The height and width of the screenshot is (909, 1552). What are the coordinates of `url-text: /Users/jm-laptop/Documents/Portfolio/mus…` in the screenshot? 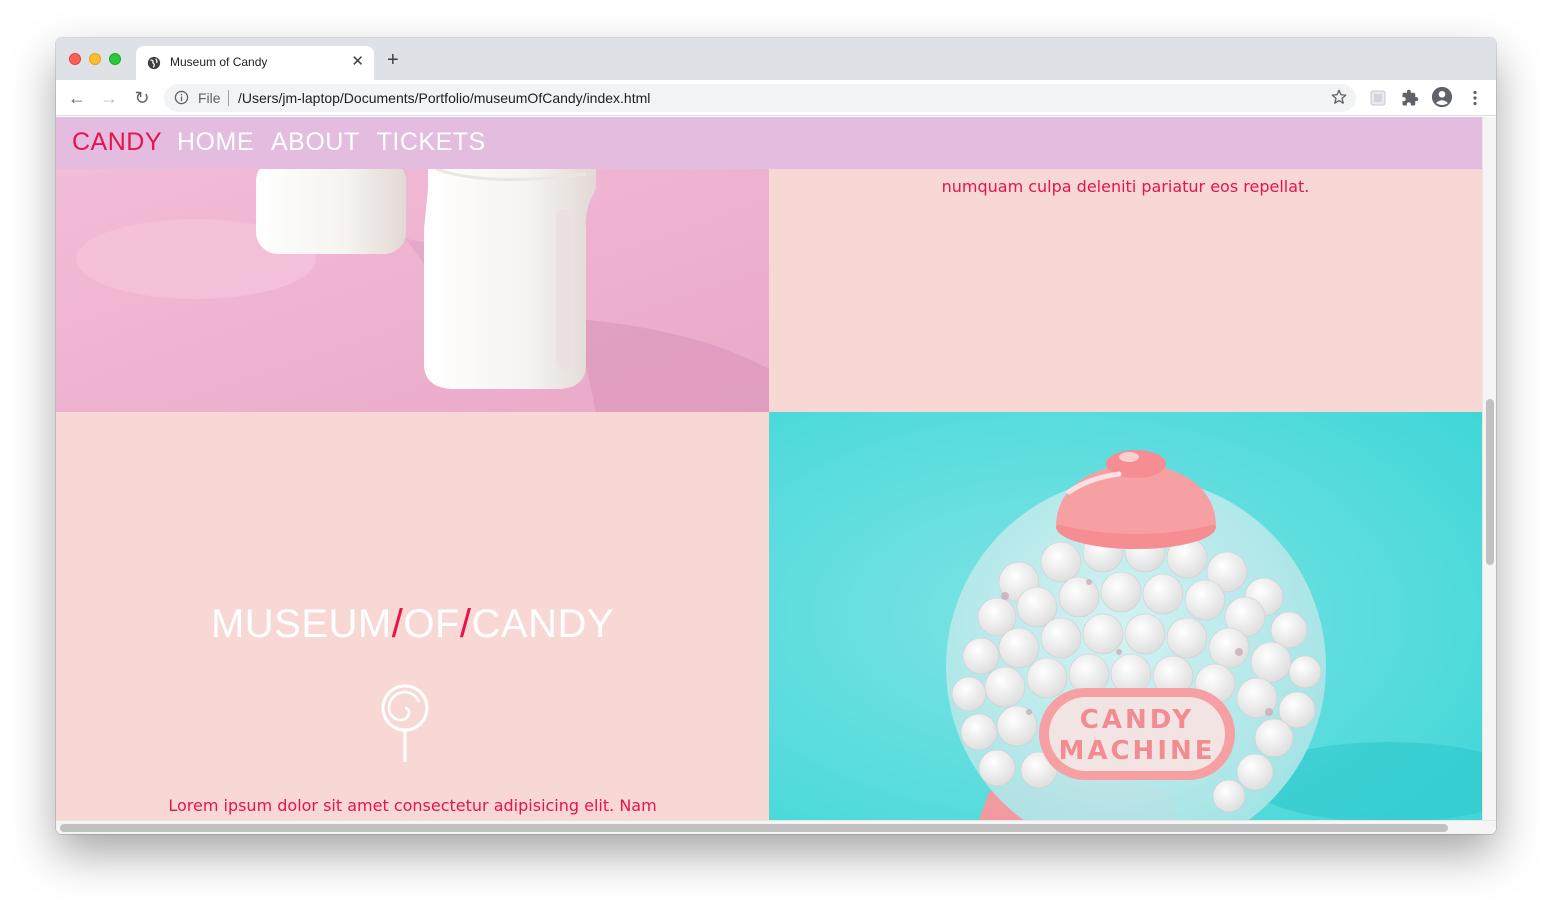 It's located at (444, 98).